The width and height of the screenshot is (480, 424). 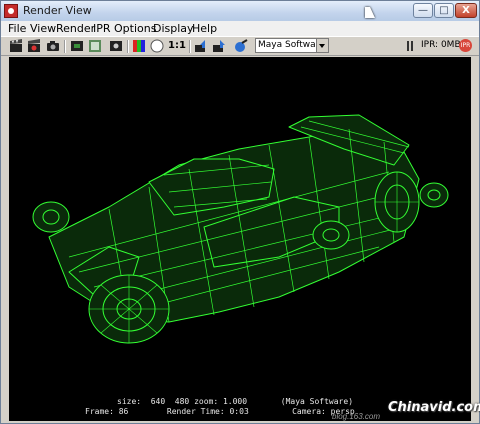 What do you see at coordinates (204, 28) in the screenshot?
I see `menu-help: Help` at bounding box center [204, 28].